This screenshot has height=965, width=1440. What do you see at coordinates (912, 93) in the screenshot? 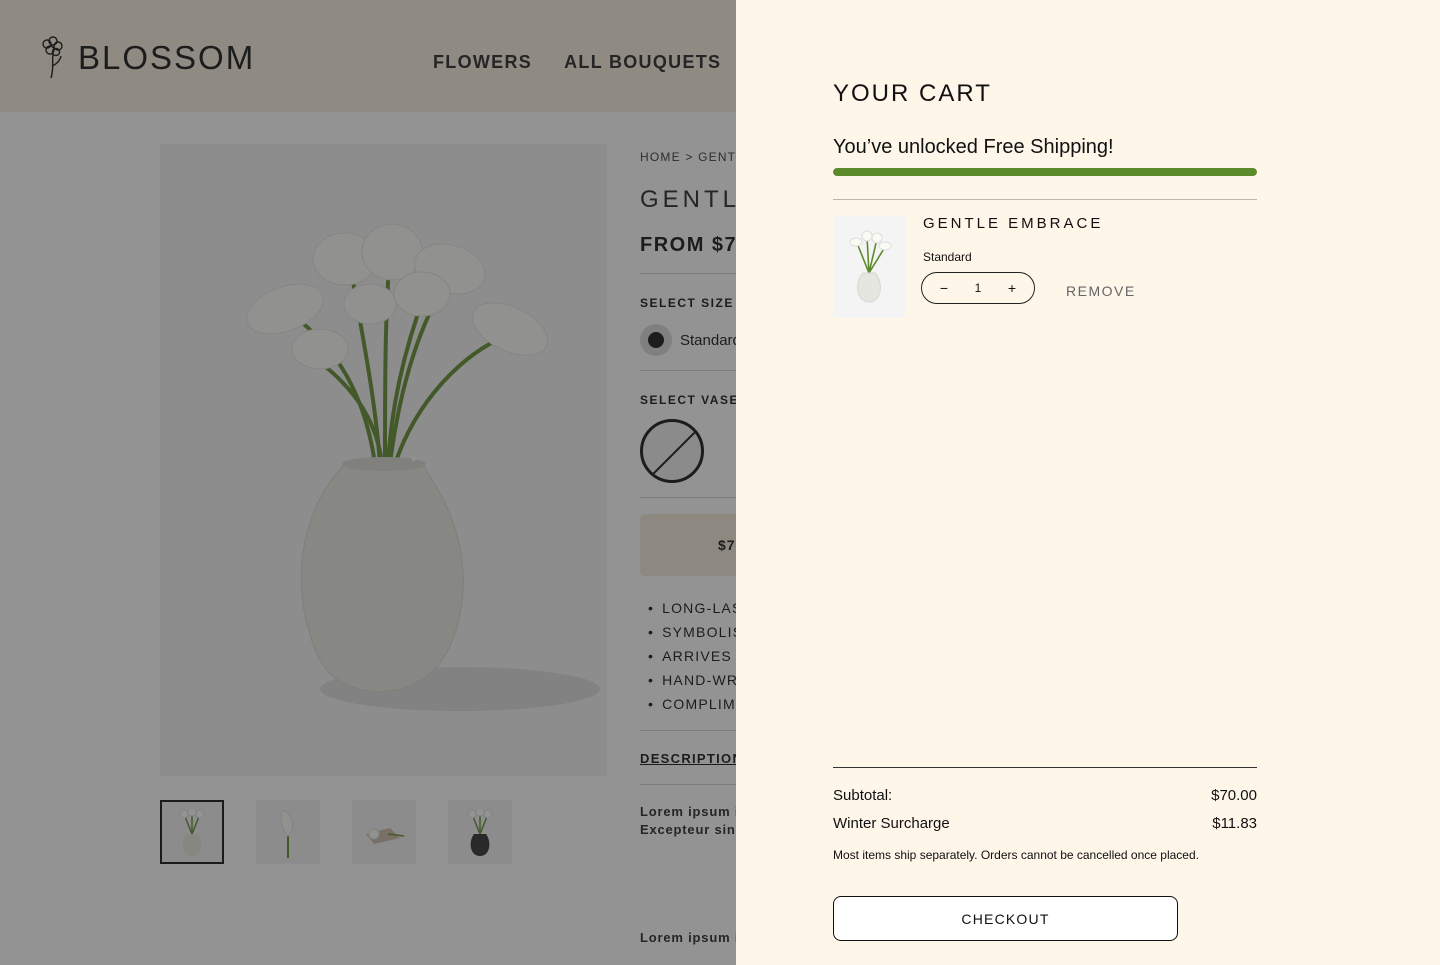
I see `cart-title: YOUR CART` at bounding box center [912, 93].